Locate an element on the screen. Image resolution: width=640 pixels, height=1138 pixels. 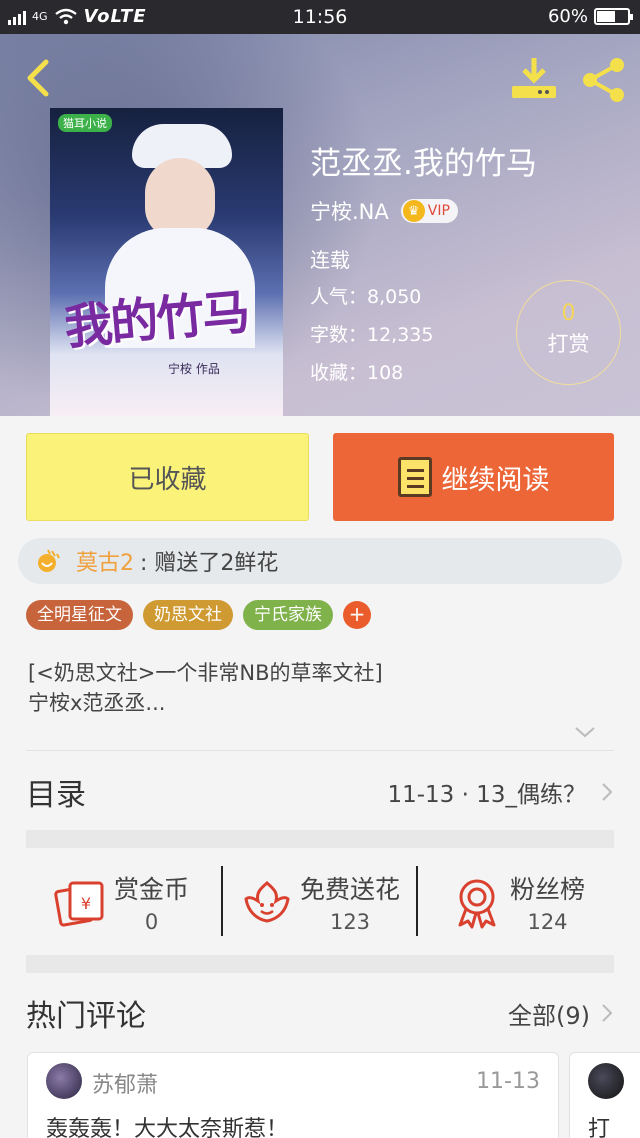
gift-user: 莫古2 is located at coordinates (105, 561).